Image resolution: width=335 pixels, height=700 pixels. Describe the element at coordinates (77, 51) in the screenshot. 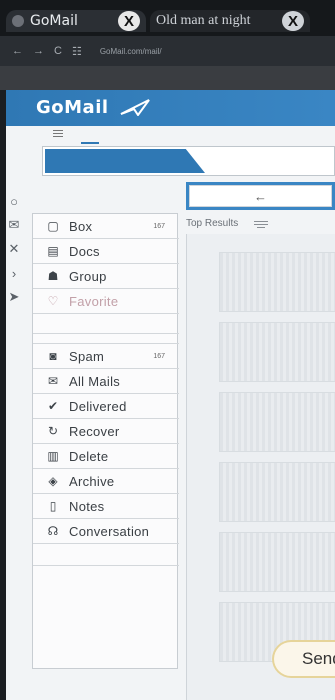

I see `site-settings-icon: ☷` at that location.